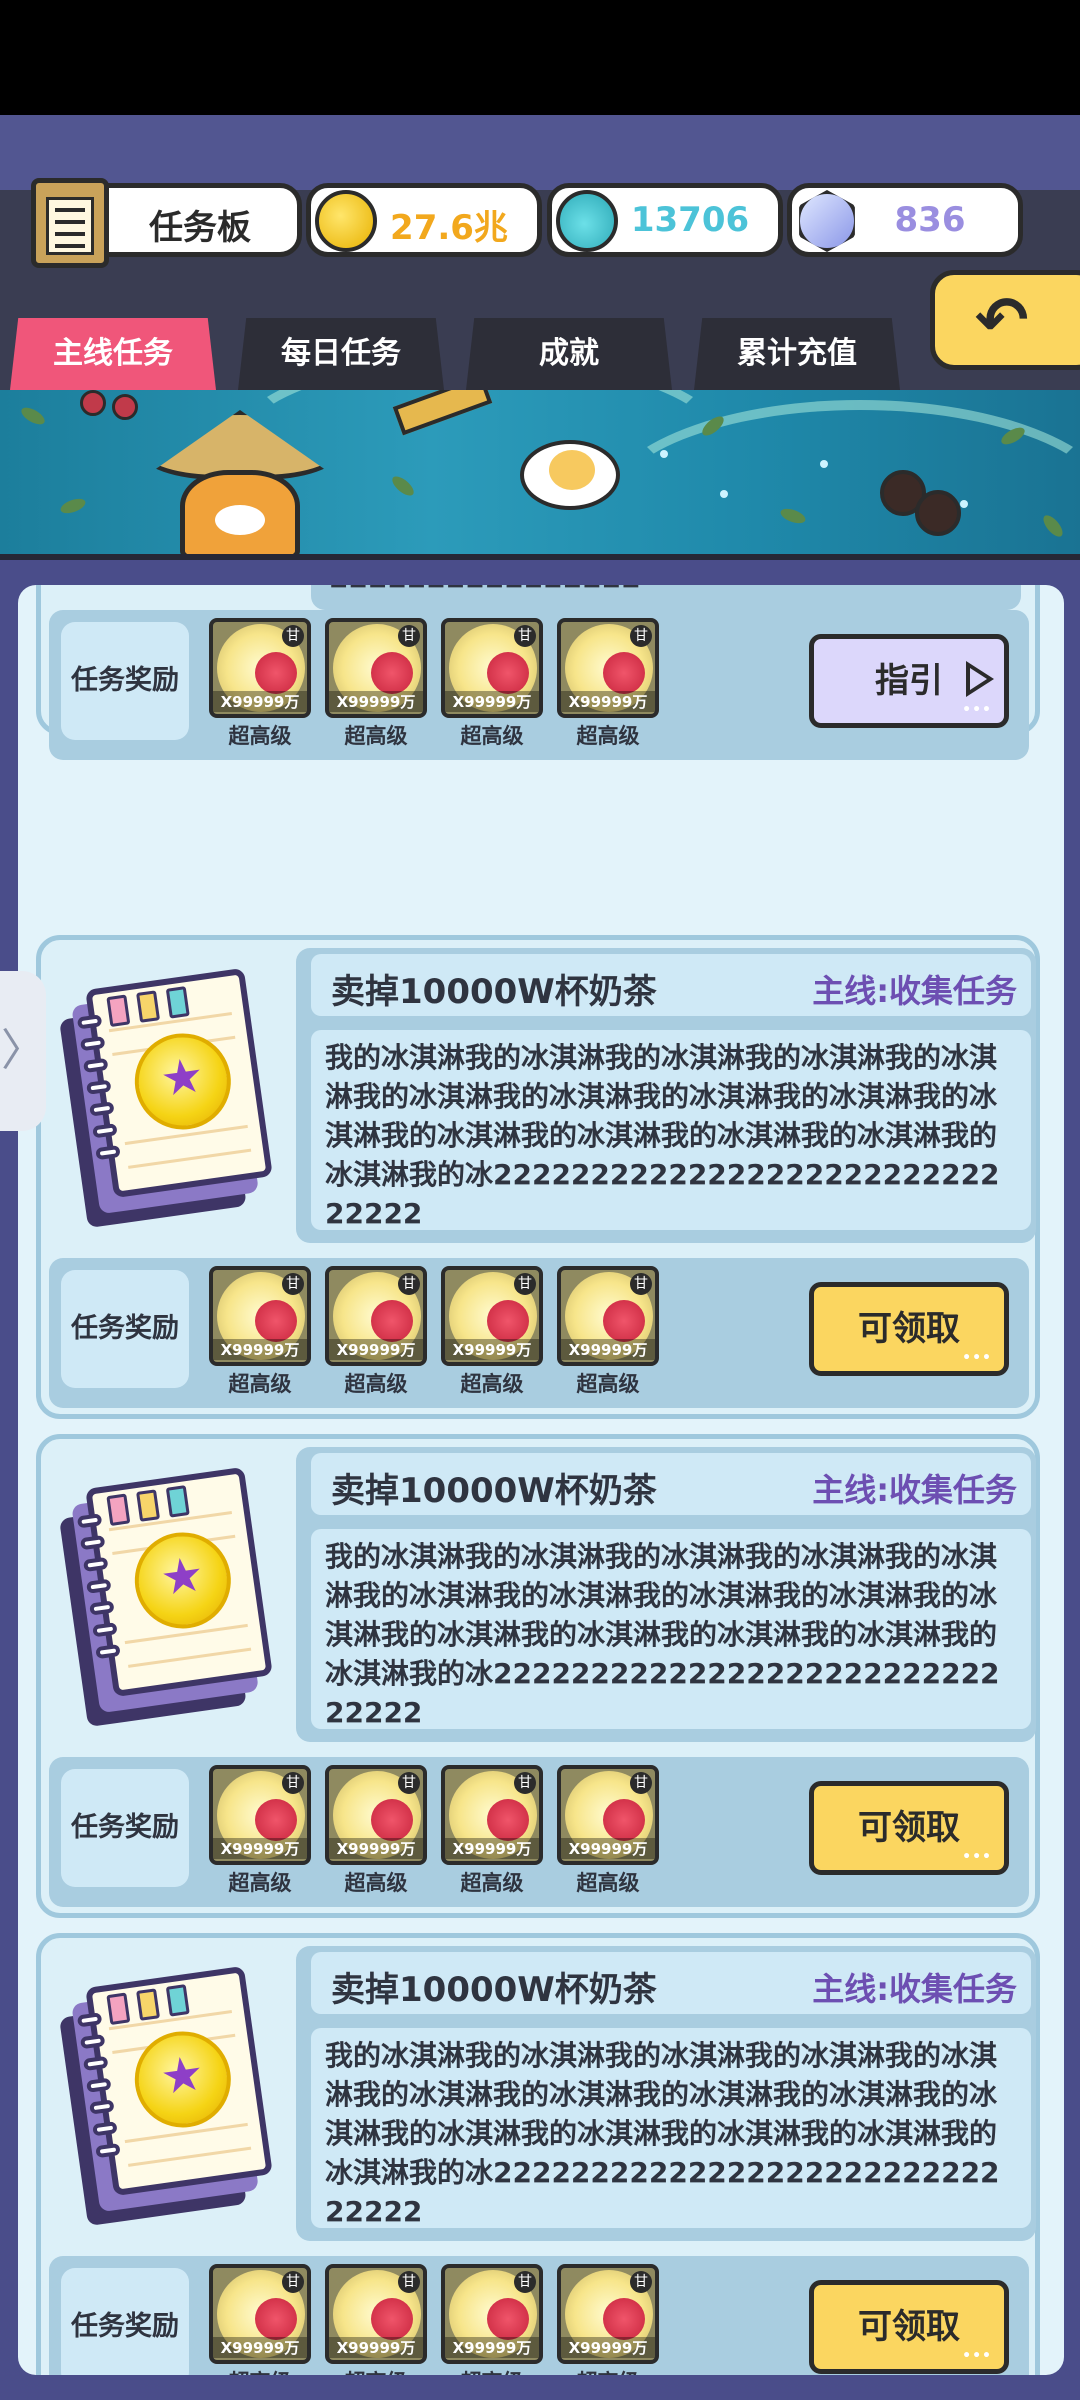 The height and width of the screenshot is (2400, 1080). I want to click on header-top-band, so click(540, 152).